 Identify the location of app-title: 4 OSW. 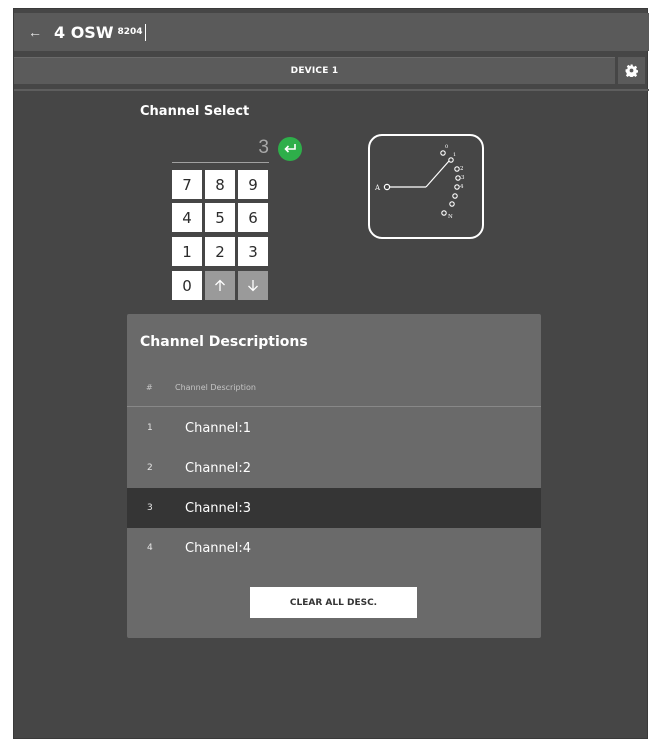
(83, 32).